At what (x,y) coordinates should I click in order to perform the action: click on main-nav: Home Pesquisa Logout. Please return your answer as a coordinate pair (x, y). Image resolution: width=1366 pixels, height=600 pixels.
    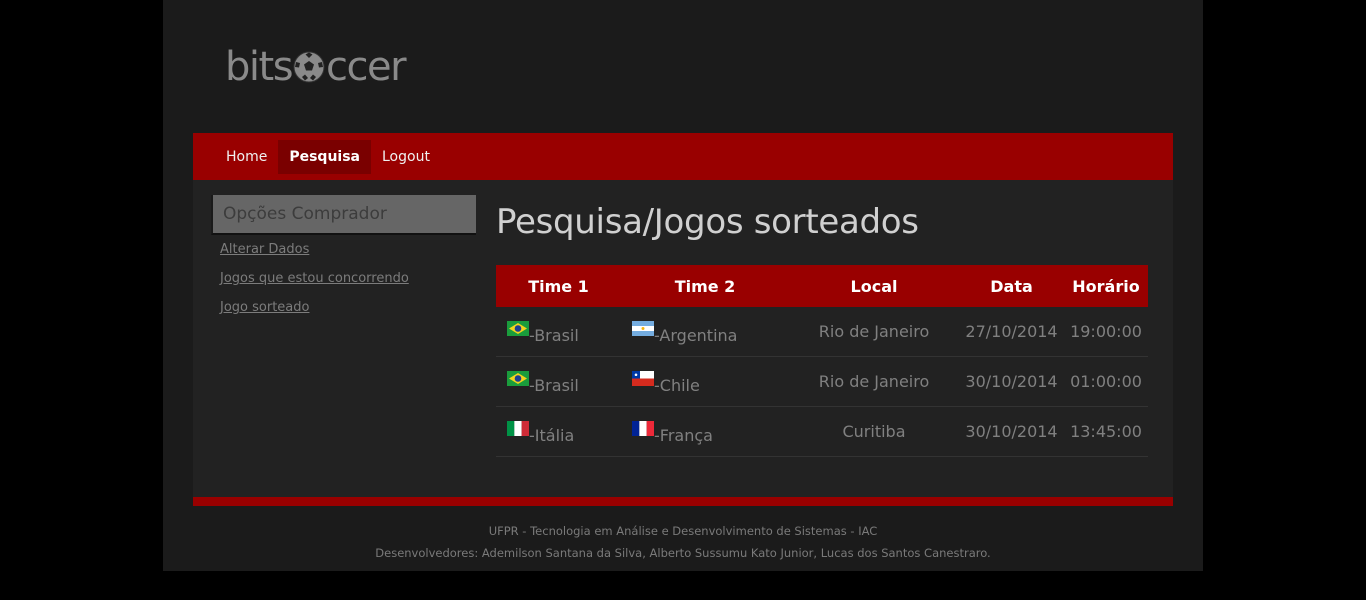
    Looking at the image, I should click on (683, 156).